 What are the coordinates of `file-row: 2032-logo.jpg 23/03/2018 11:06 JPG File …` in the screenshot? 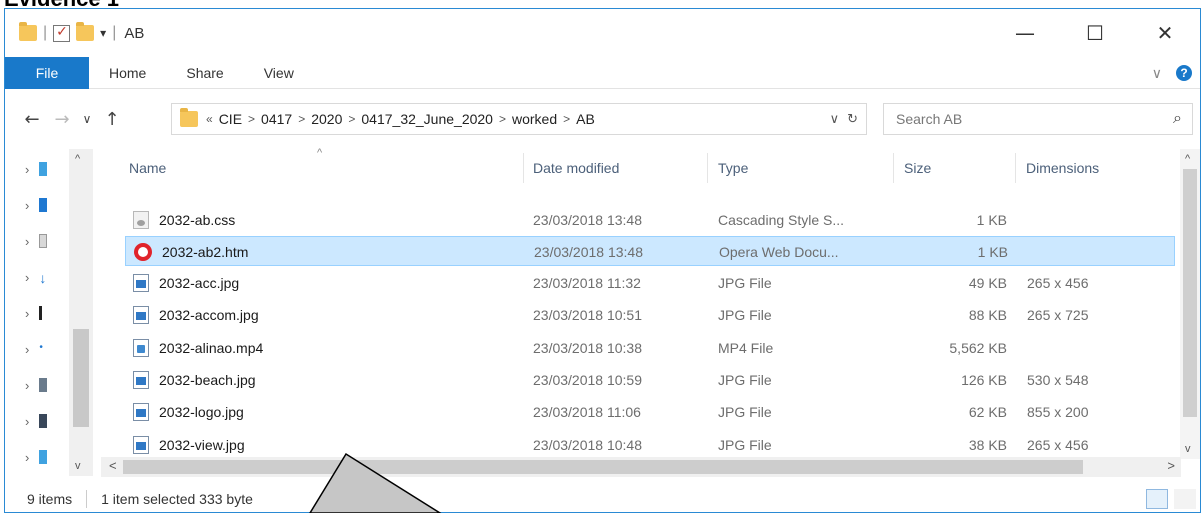 It's located at (650, 412).